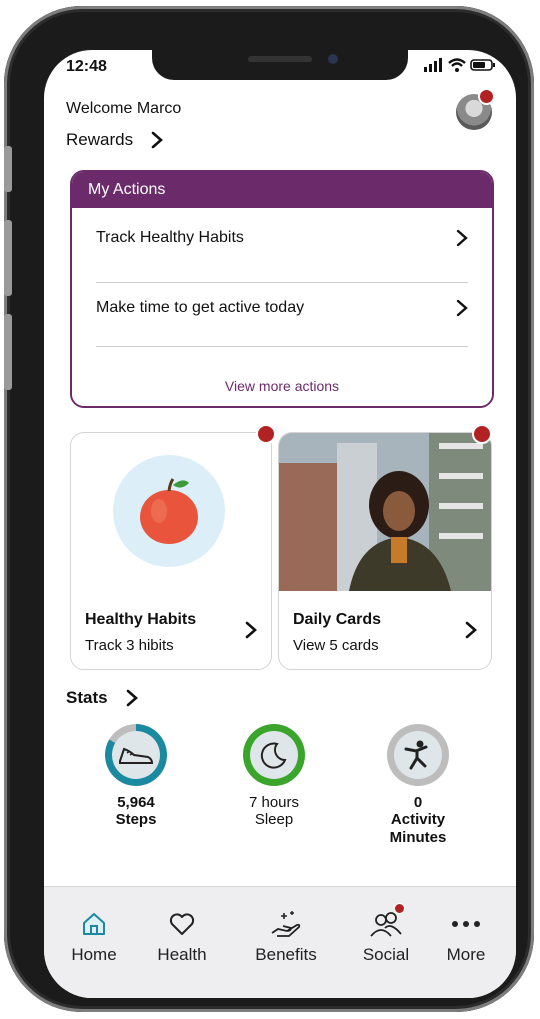  I want to click on daily-cards-badge, so click(482, 434).